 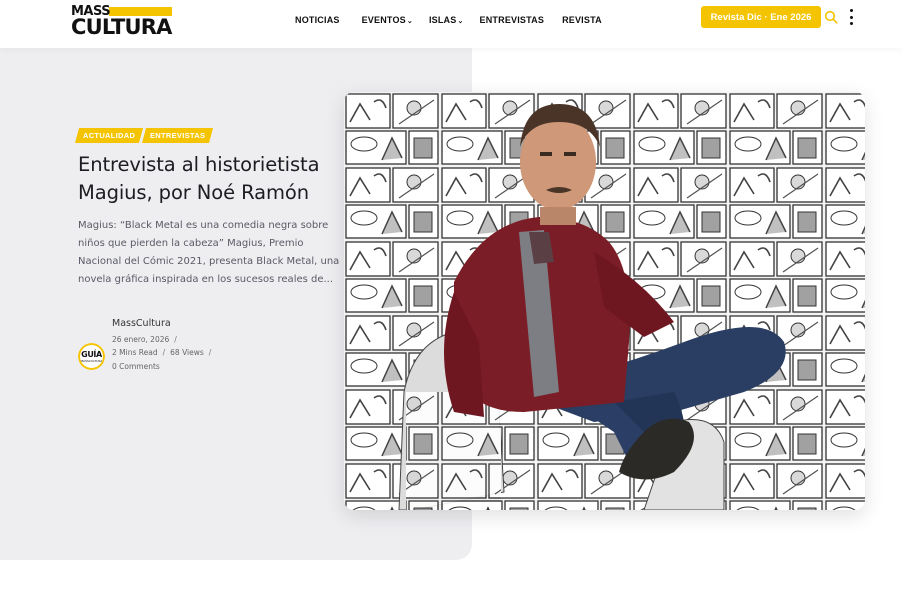 I want to click on nav-label: REVISTA, so click(x=582, y=20).